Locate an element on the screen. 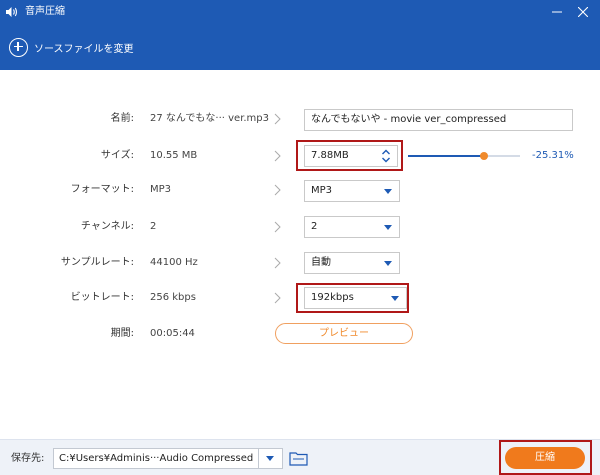  divider is located at coordinates (258, 458).